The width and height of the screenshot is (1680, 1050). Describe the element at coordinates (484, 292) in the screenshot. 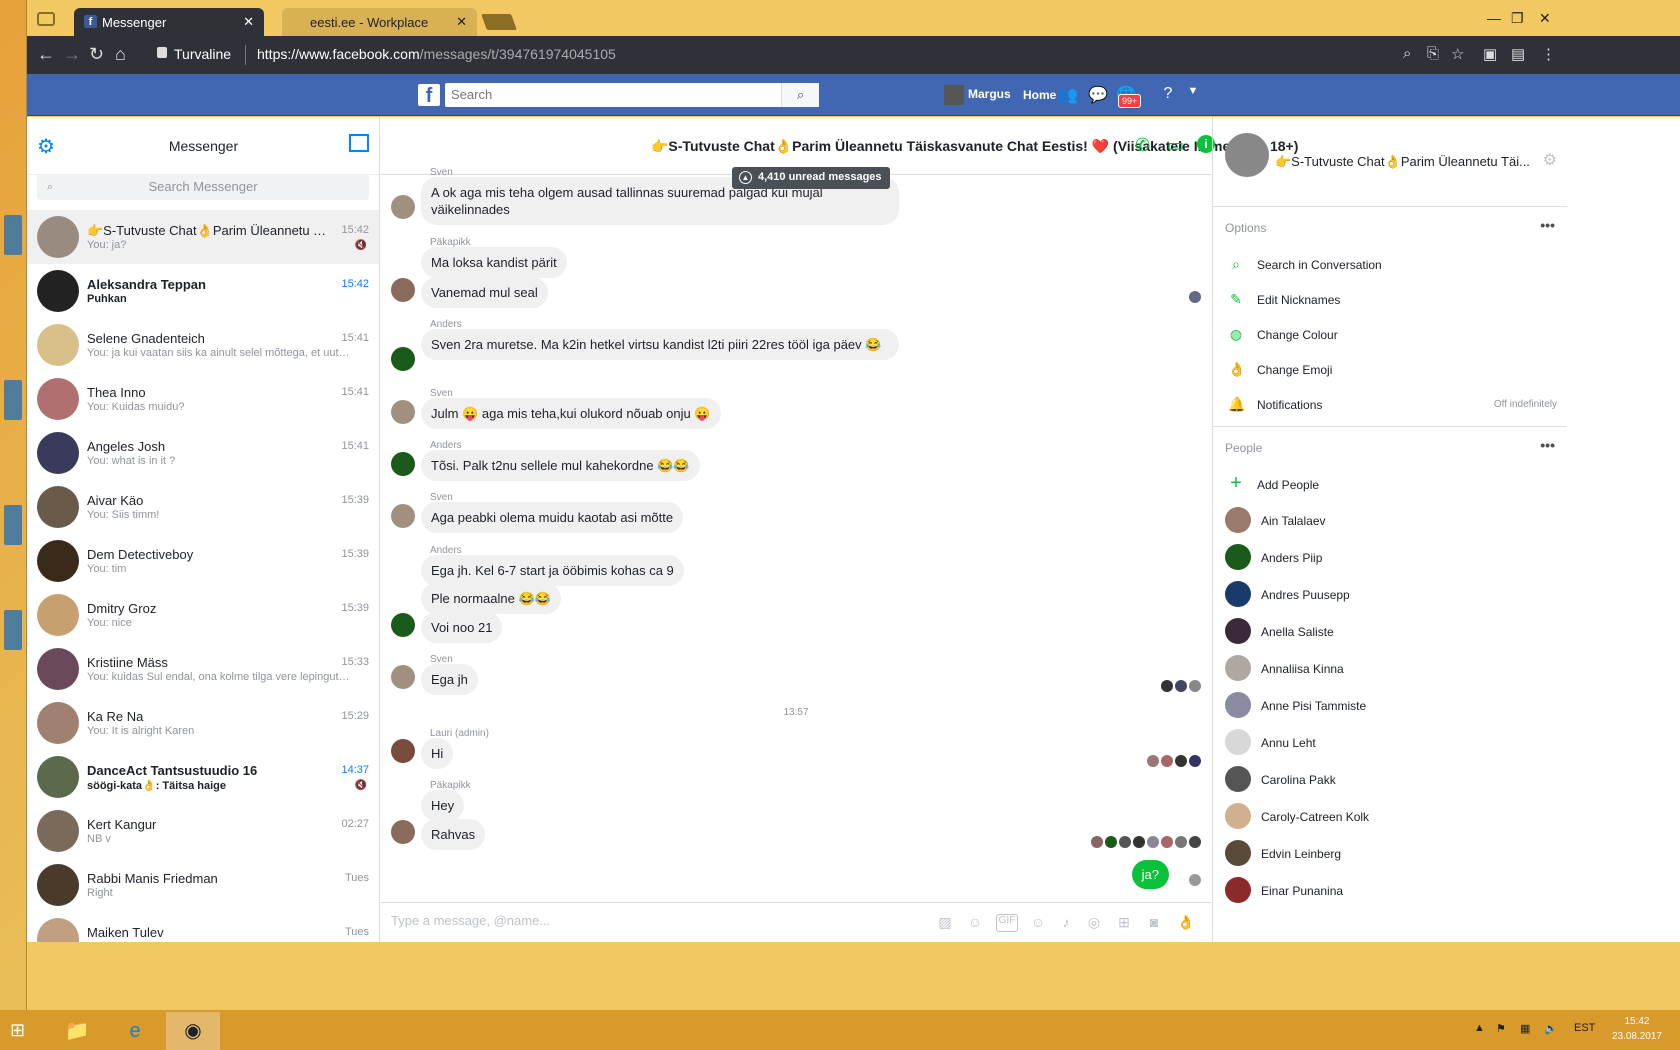

I see `message-bubble: Vanemad mul seal` at that location.